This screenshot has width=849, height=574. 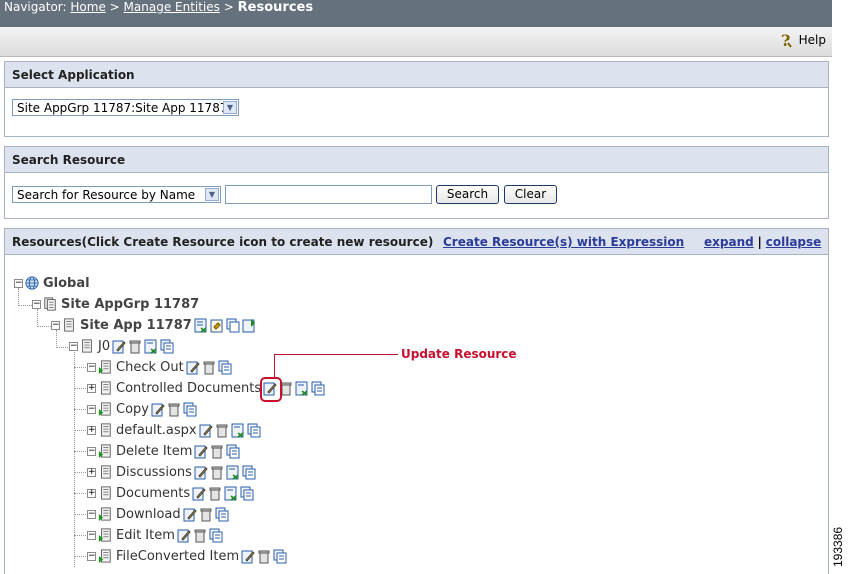 What do you see at coordinates (132, 409) in the screenshot?
I see `tree-label-resource: Copy` at bounding box center [132, 409].